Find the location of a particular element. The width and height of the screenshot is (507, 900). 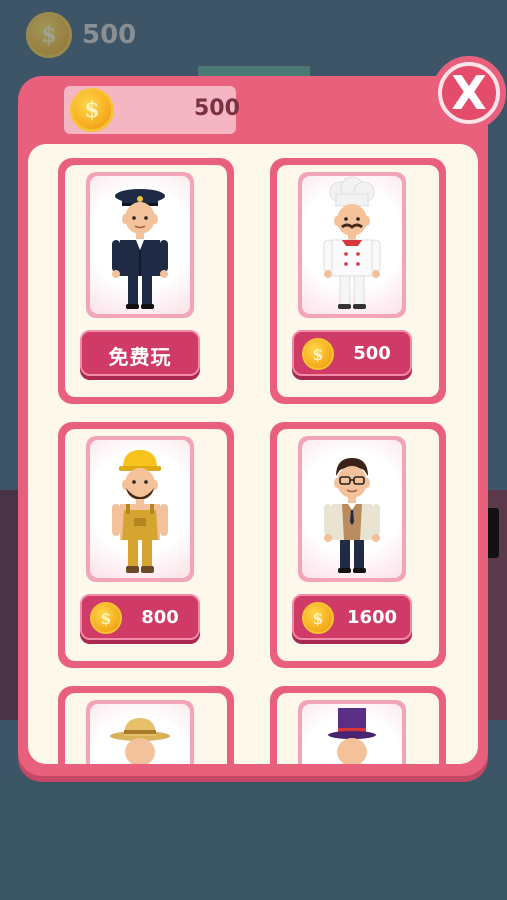

buy-chef-button: $ 500 is located at coordinates (352, 353).